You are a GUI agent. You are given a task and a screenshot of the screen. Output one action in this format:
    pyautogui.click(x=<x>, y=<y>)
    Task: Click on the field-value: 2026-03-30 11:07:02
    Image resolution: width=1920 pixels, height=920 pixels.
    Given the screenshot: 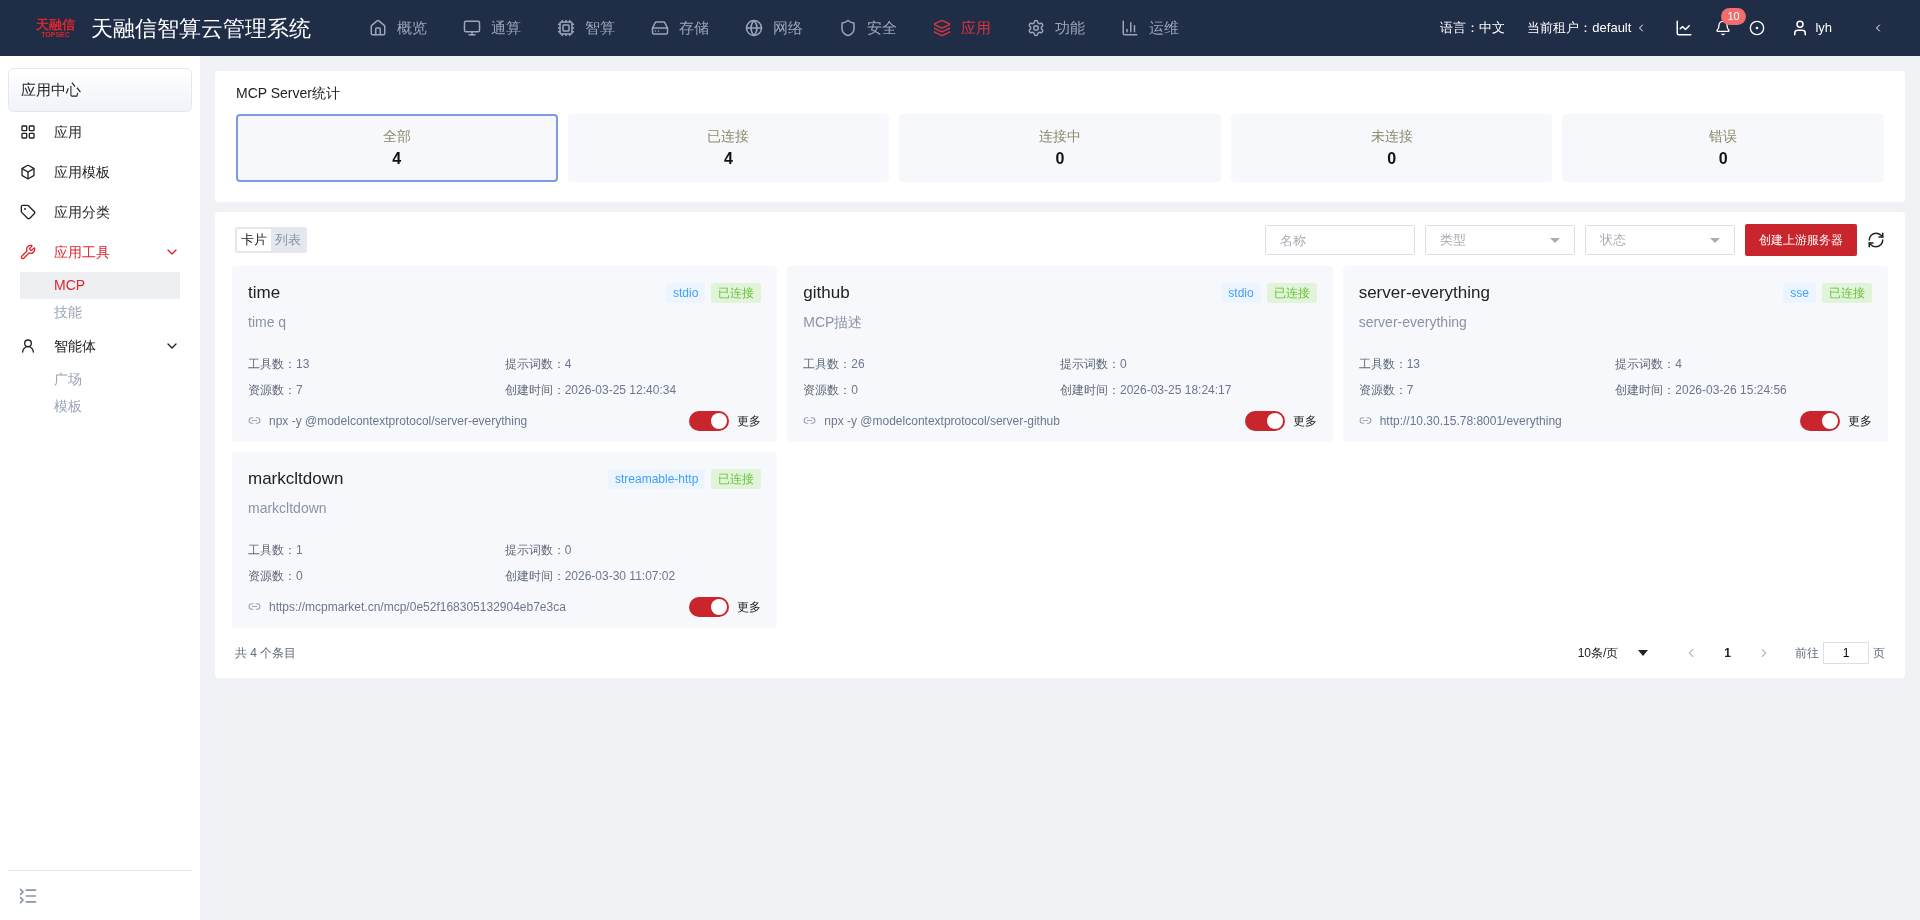 What is the action you would take?
    pyautogui.click(x=620, y=576)
    